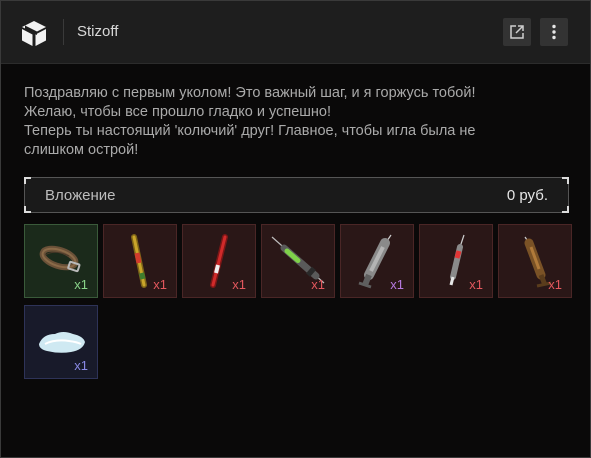  What do you see at coordinates (527, 195) in the screenshot?
I see `attachment-value: 0 руб.` at bounding box center [527, 195].